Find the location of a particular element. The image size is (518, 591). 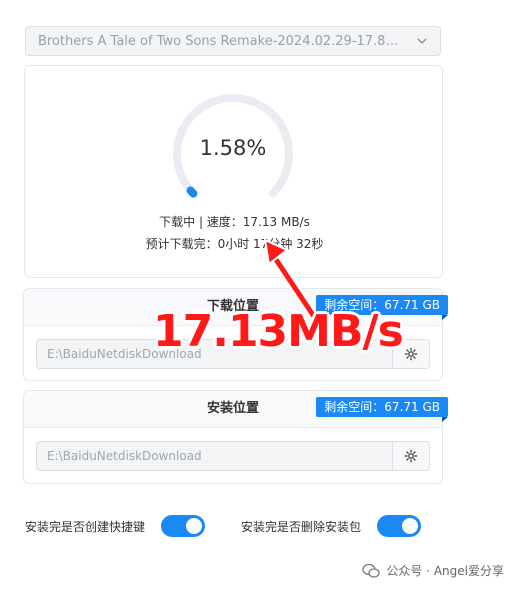

delete-package-toggle is located at coordinates (399, 526).